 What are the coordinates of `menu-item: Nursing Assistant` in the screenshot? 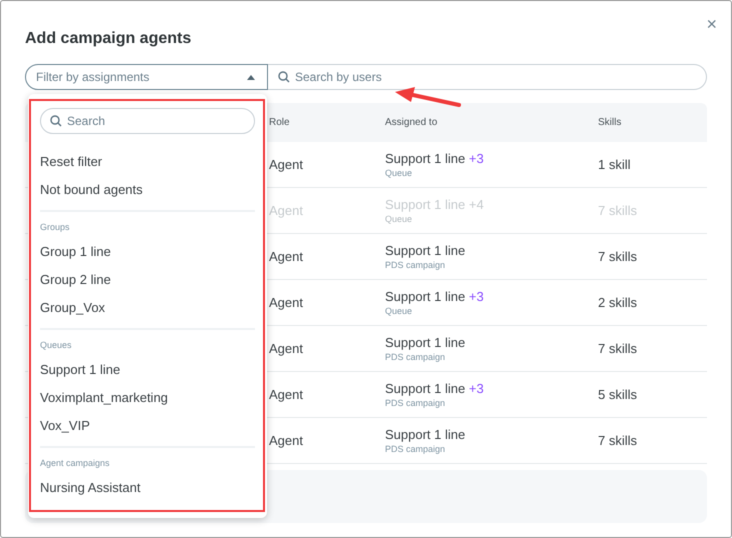 It's located at (147, 487).